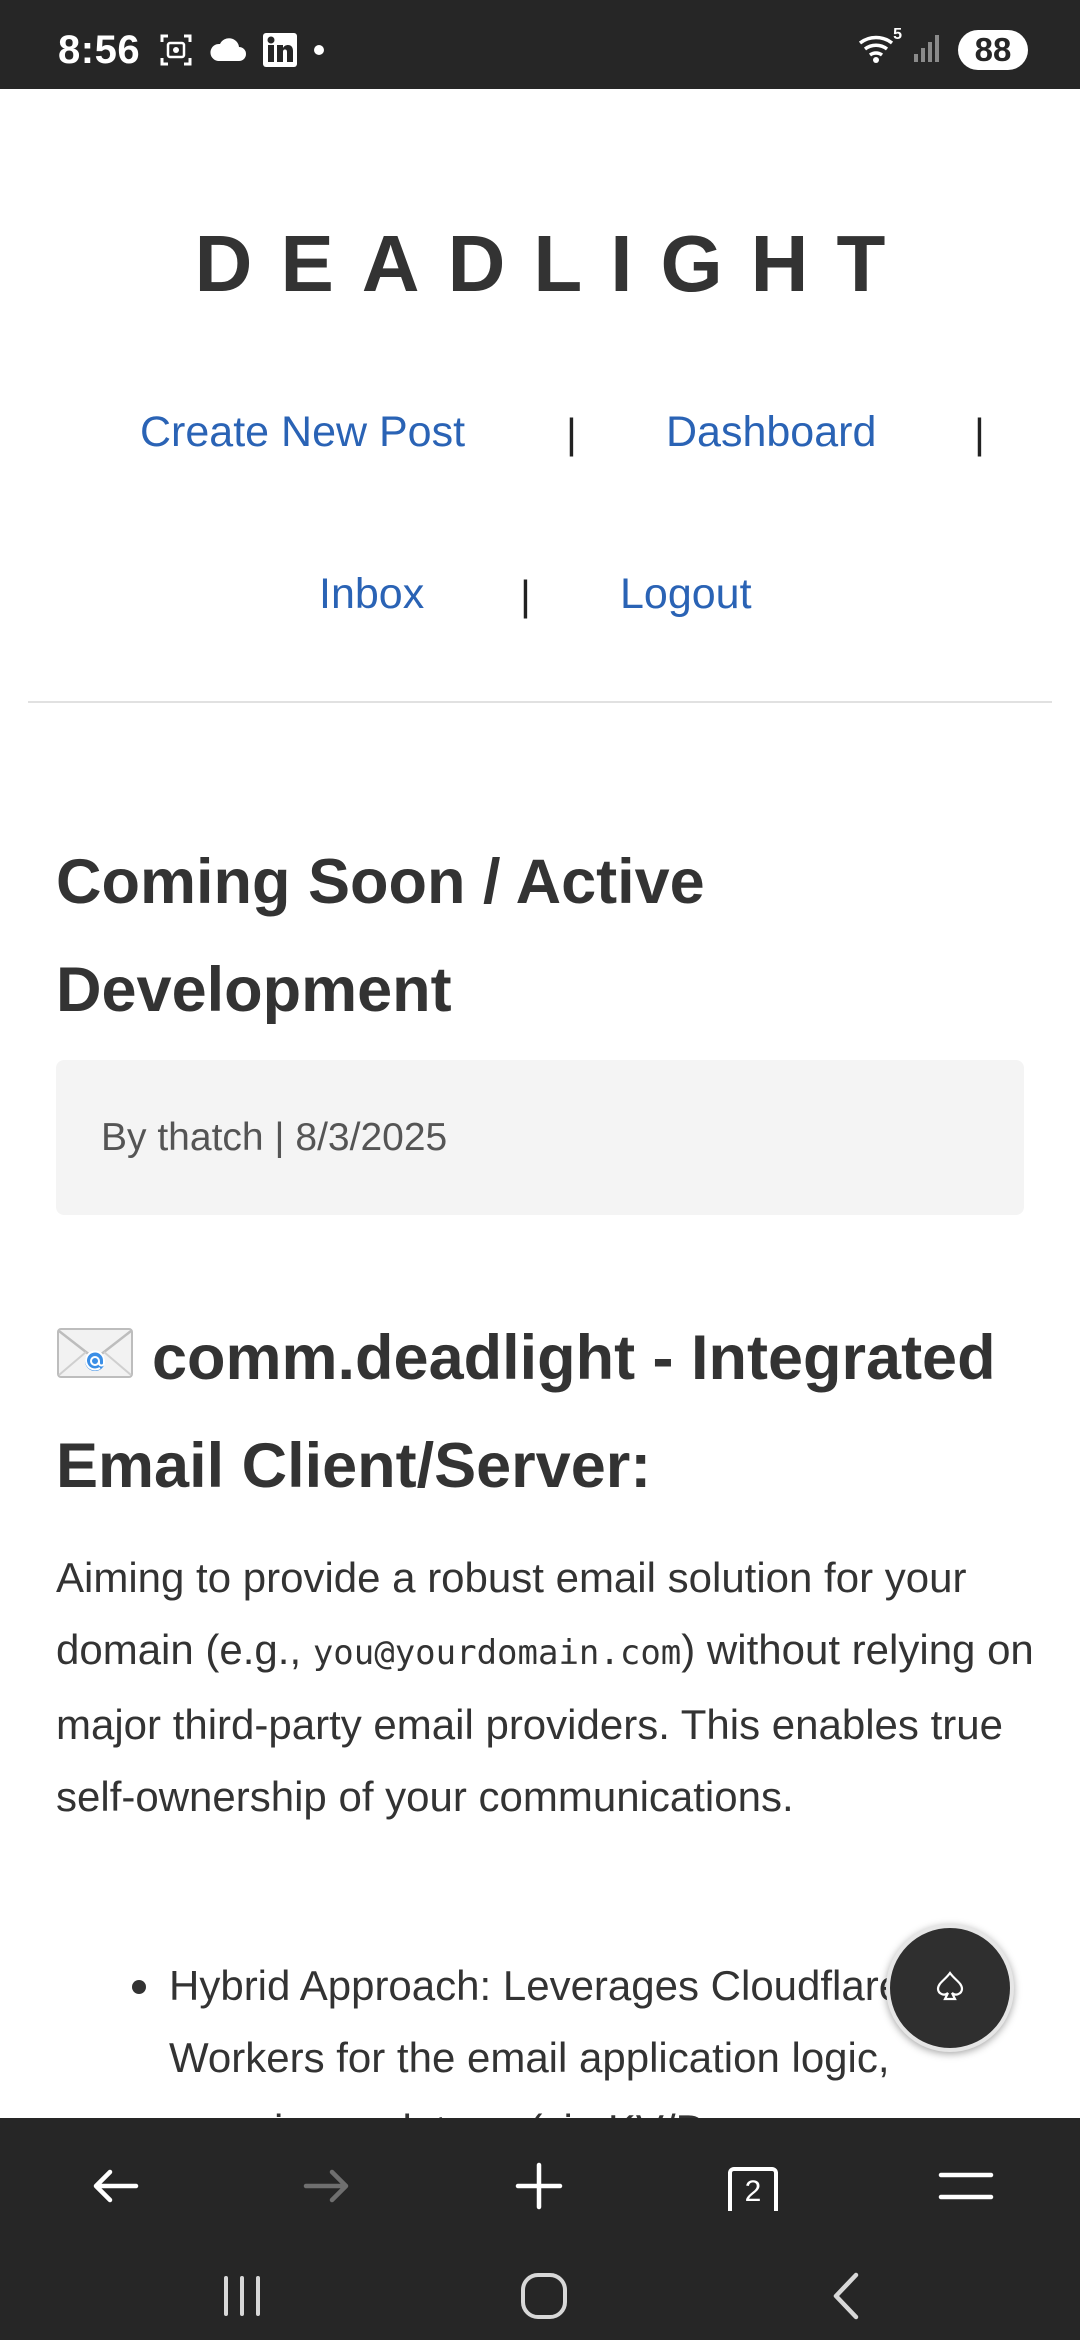  I want to click on back-button, so click(115, 2188).